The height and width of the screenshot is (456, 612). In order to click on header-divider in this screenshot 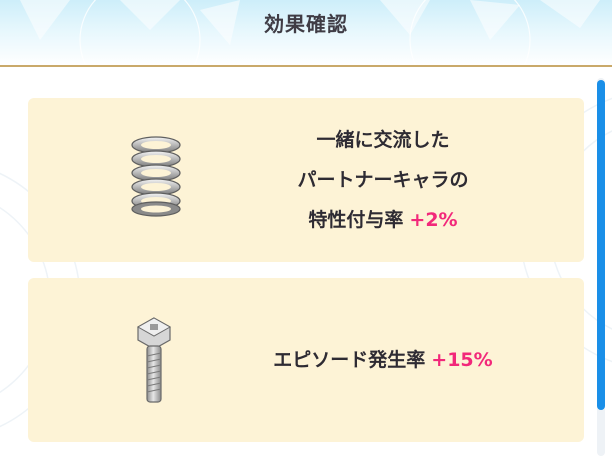, I will do `click(306, 66)`.